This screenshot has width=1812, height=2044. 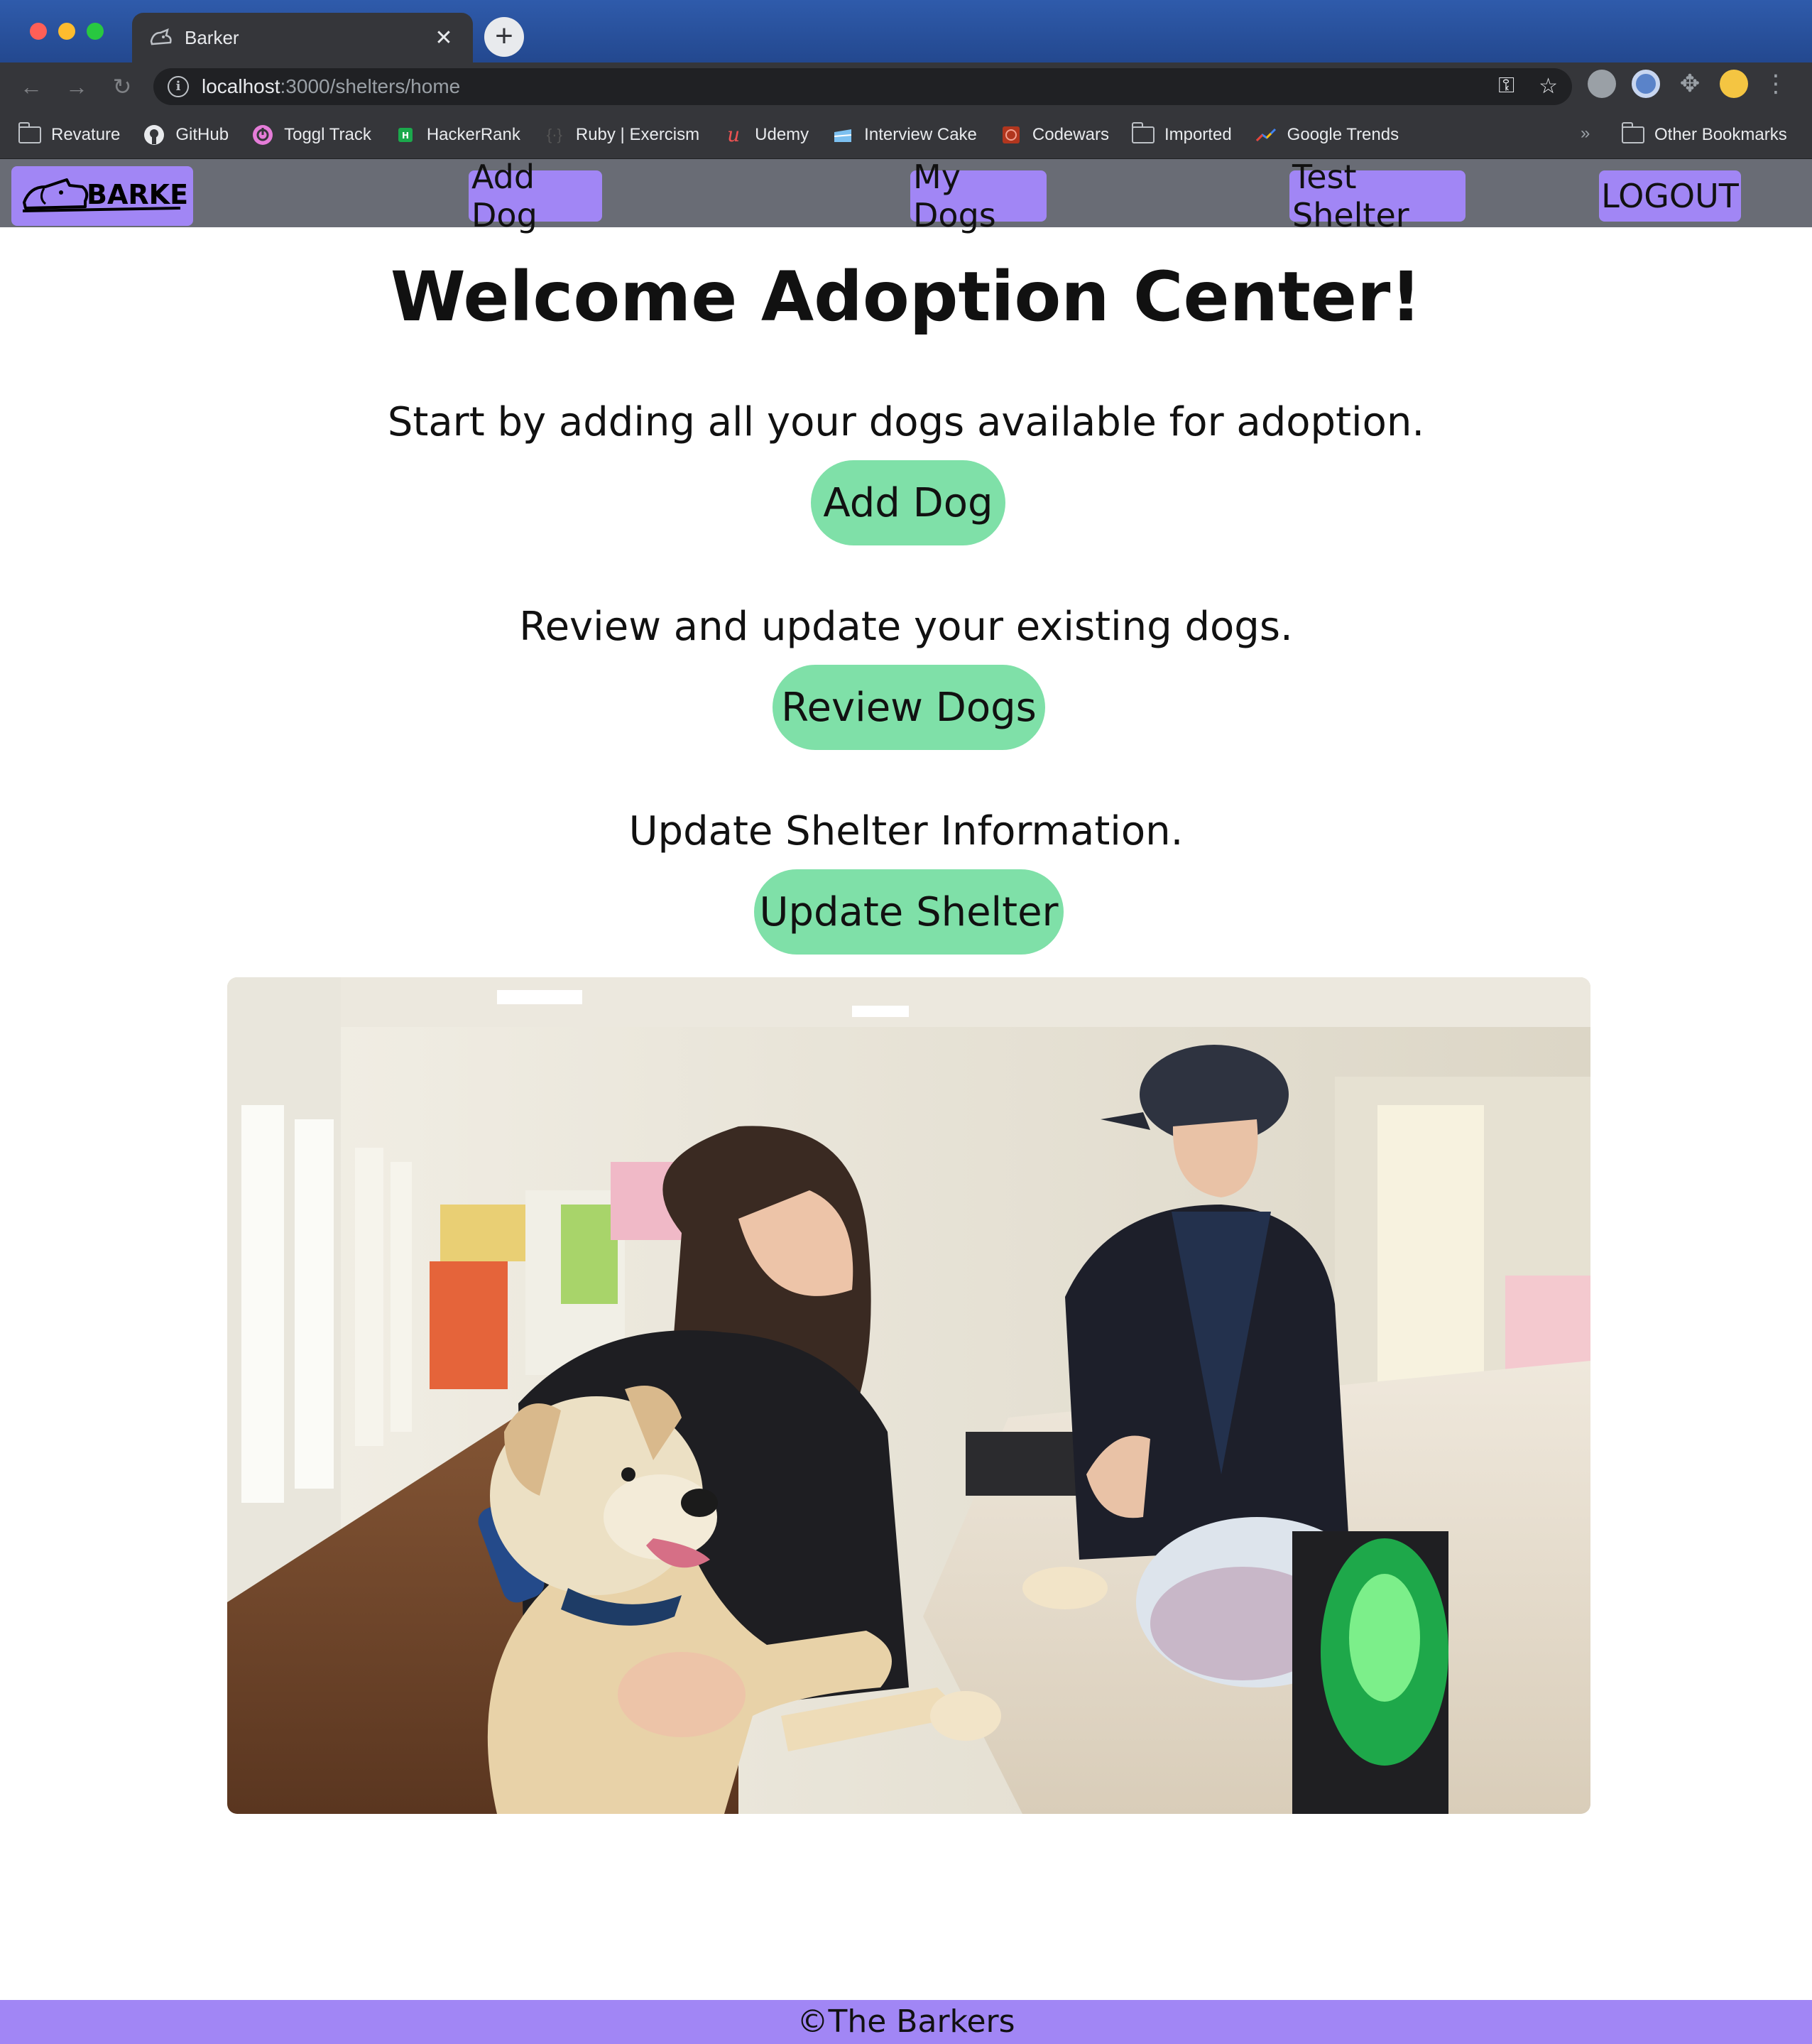 What do you see at coordinates (95, 31) in the screenshot?
I see `zoom-window-button` at bounding box center [95, 31].